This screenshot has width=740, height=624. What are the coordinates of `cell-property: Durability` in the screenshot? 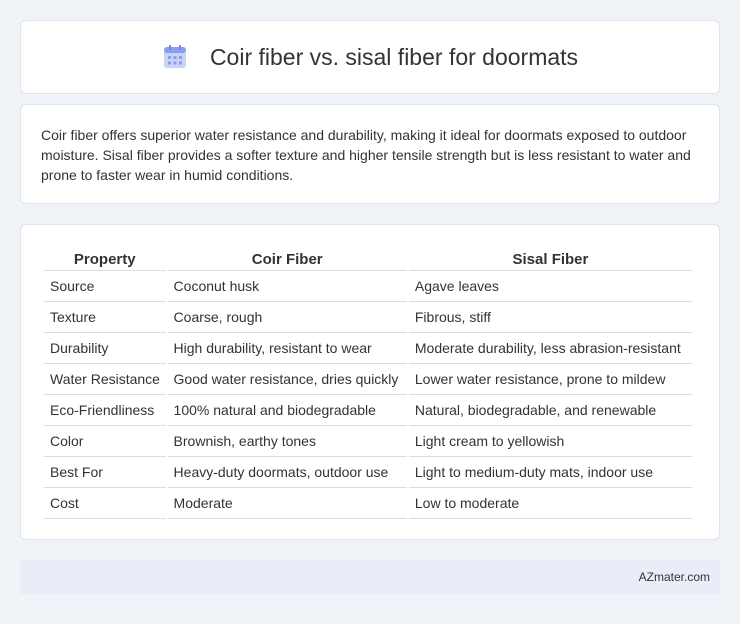 It's located at (105, 348).